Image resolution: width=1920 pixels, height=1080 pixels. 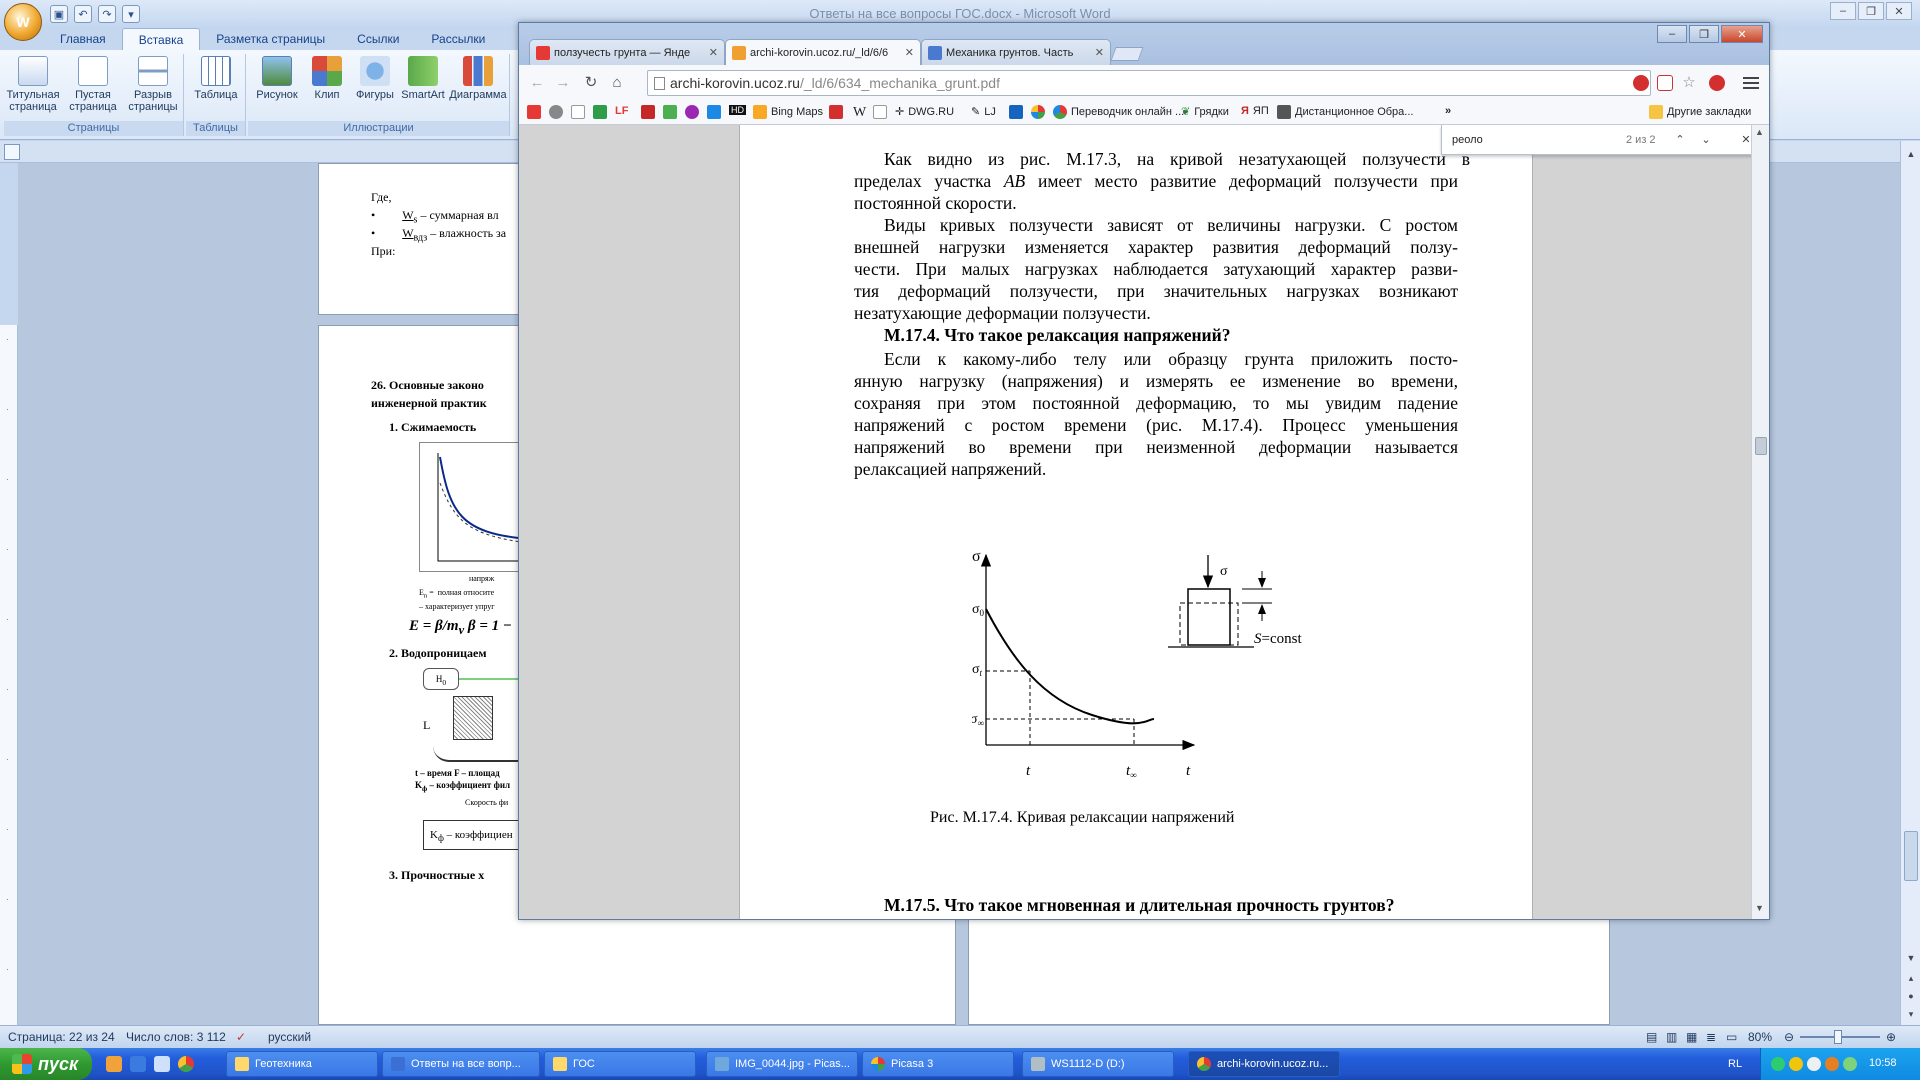 I want to click on language-indicator: RL, so click(x=1735, y=1064).